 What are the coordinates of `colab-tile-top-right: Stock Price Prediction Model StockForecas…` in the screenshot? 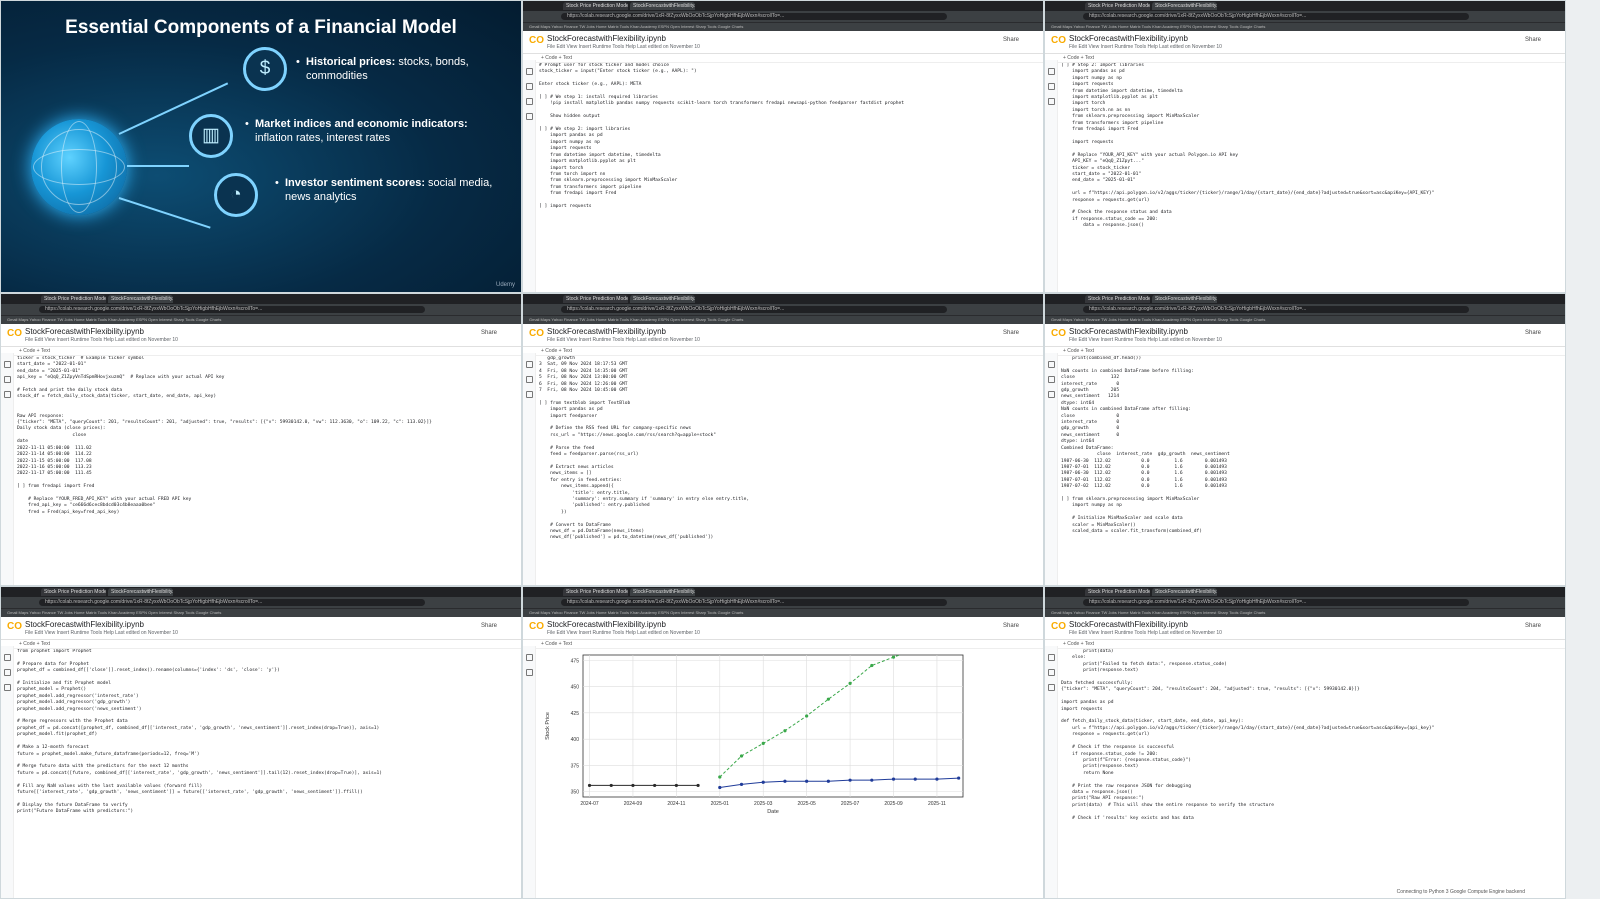 It's located at (1305, 146).